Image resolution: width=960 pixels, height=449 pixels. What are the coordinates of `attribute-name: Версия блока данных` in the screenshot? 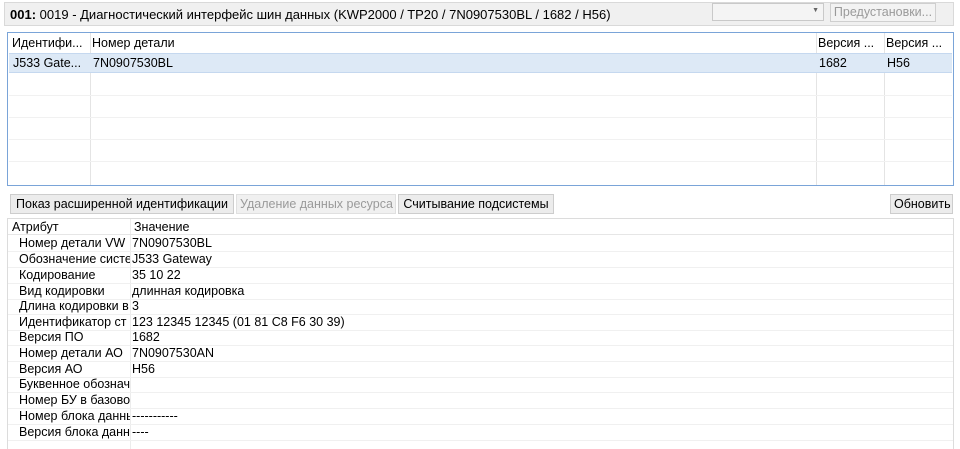 It's located at (74, 432).